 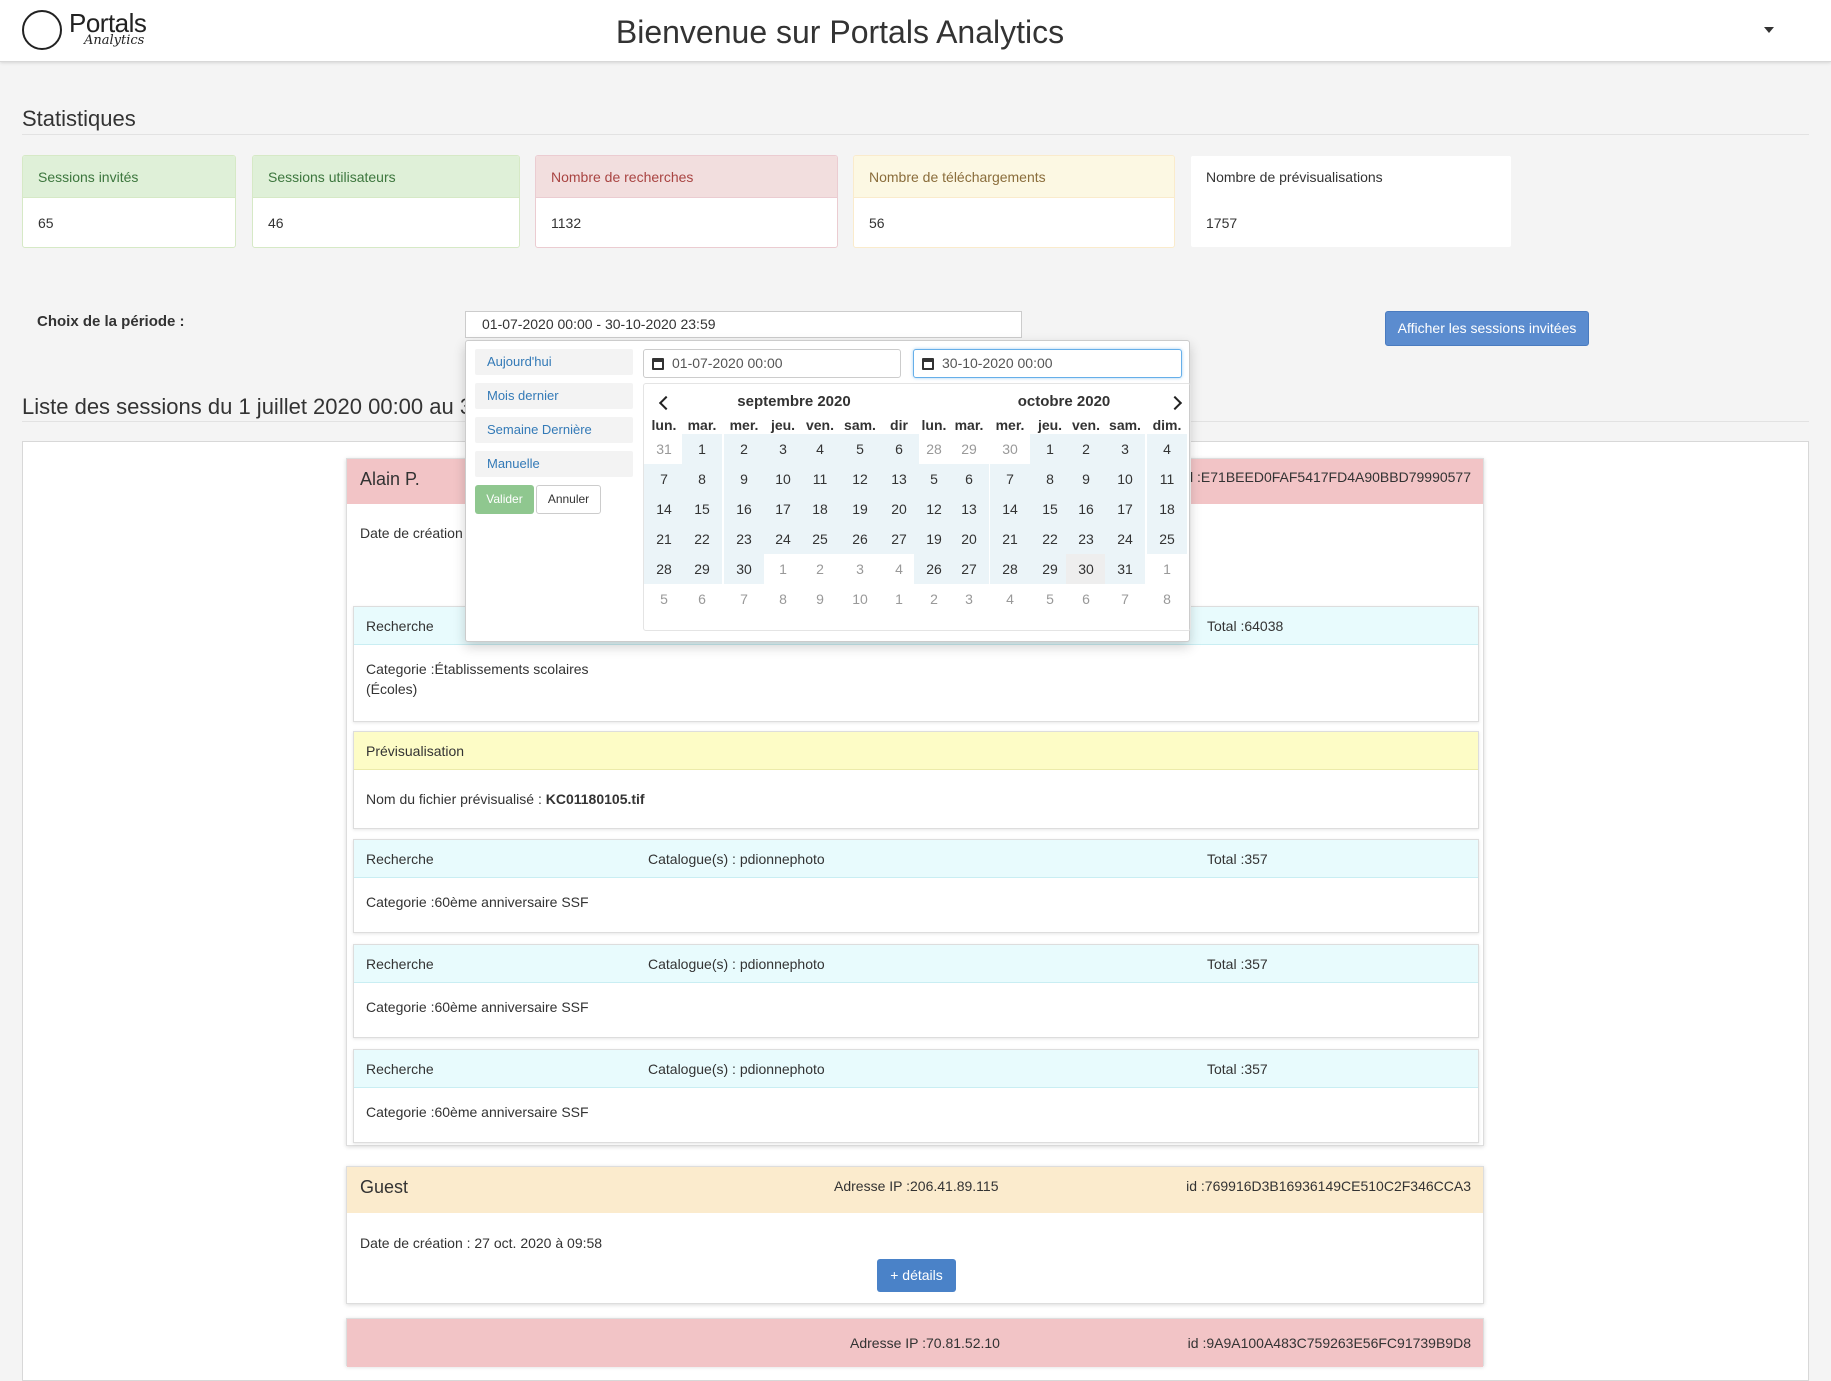 What do you see at coordinates (969, 569) in the screenshot?
I see `right-calendar-day: 27` at bounding box center [969, 569].